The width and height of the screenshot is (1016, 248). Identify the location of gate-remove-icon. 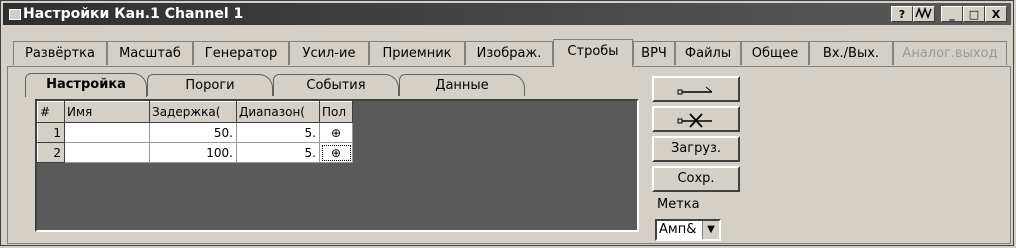
(694, 120).